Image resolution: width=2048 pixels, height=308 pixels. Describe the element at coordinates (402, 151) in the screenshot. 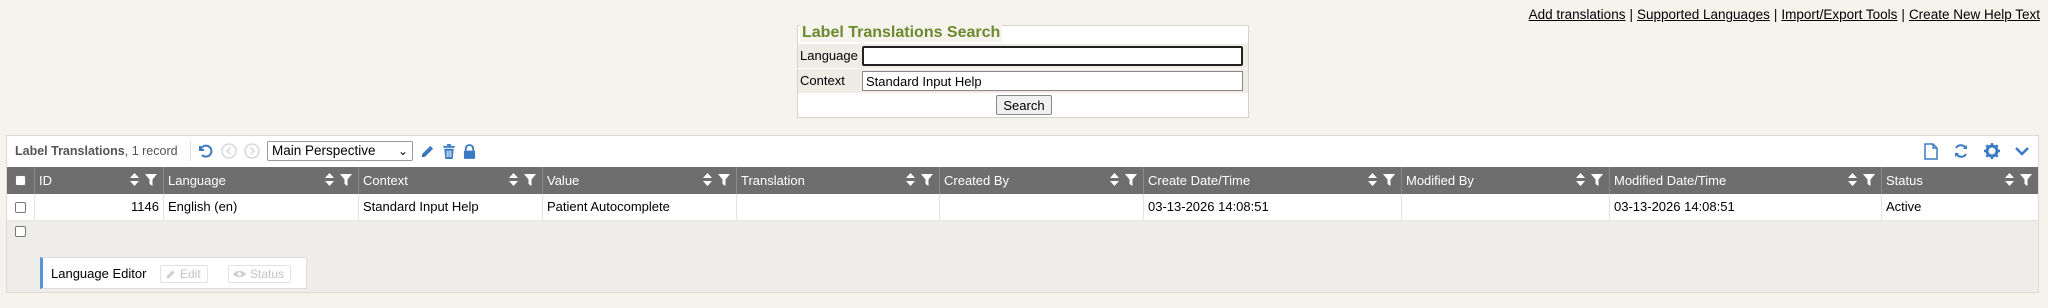

I see `chevron-down-icon: ⌄` at that location.